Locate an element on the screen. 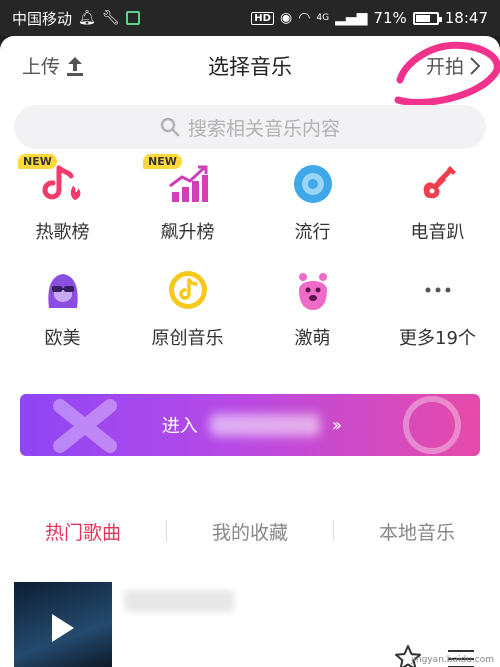 The width and height of the screenshot is (500, 667). redacted-song-title is located at coordinates (179, 601).